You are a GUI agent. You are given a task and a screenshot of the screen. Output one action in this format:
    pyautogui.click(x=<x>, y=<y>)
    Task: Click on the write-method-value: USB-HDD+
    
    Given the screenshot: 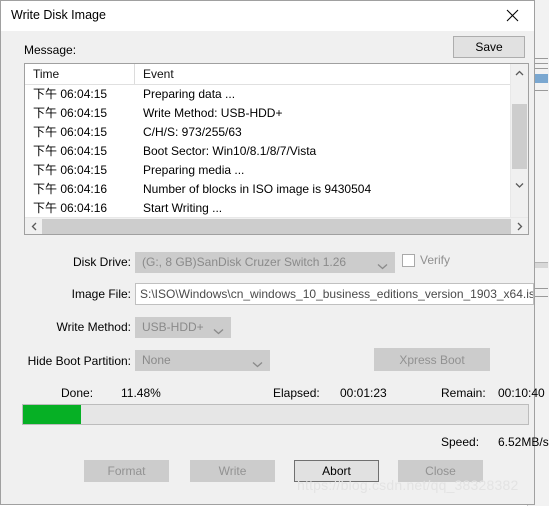 What is the action you would take?
    pyautogui.click(x=173, y=327)
    